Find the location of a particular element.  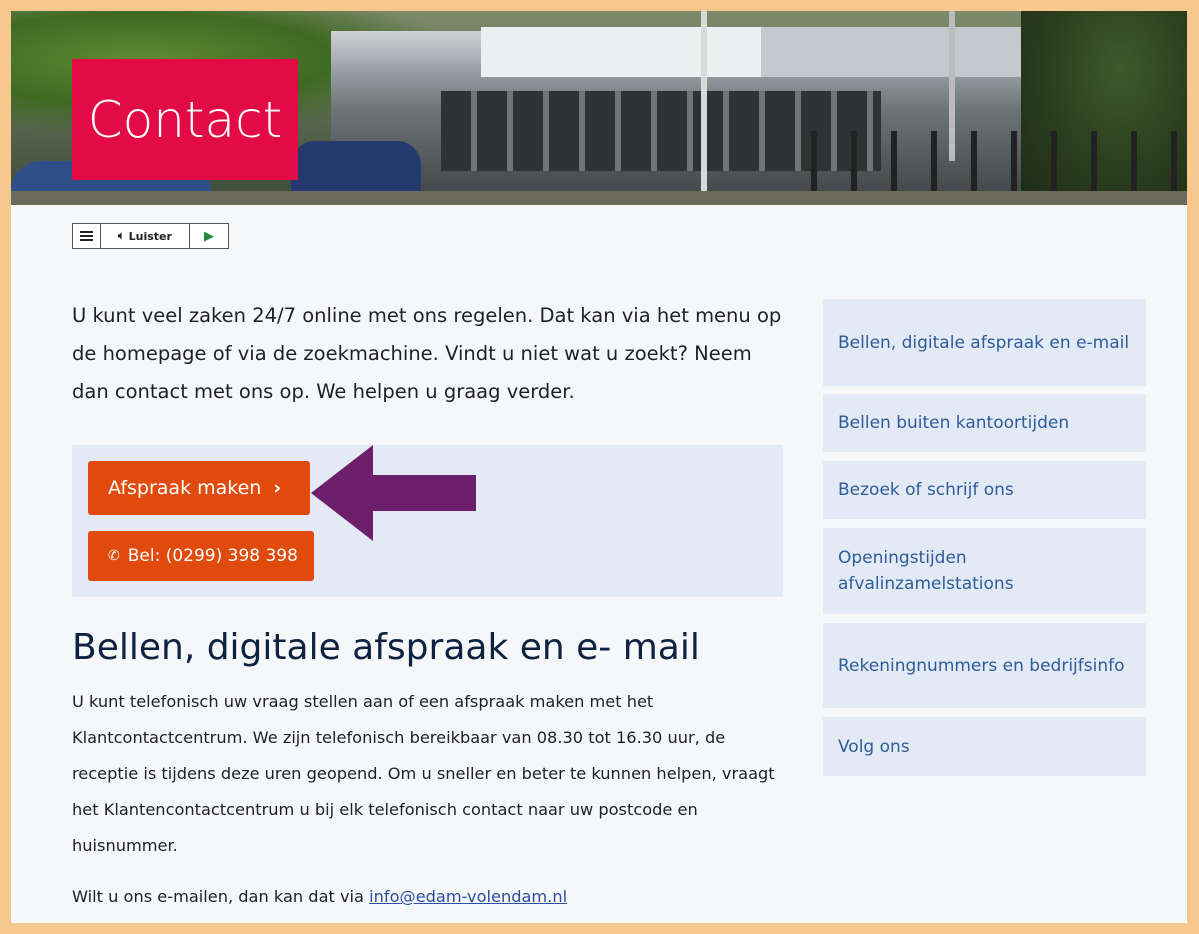

play-icon: ▶ is located at coordinates (209, 236).